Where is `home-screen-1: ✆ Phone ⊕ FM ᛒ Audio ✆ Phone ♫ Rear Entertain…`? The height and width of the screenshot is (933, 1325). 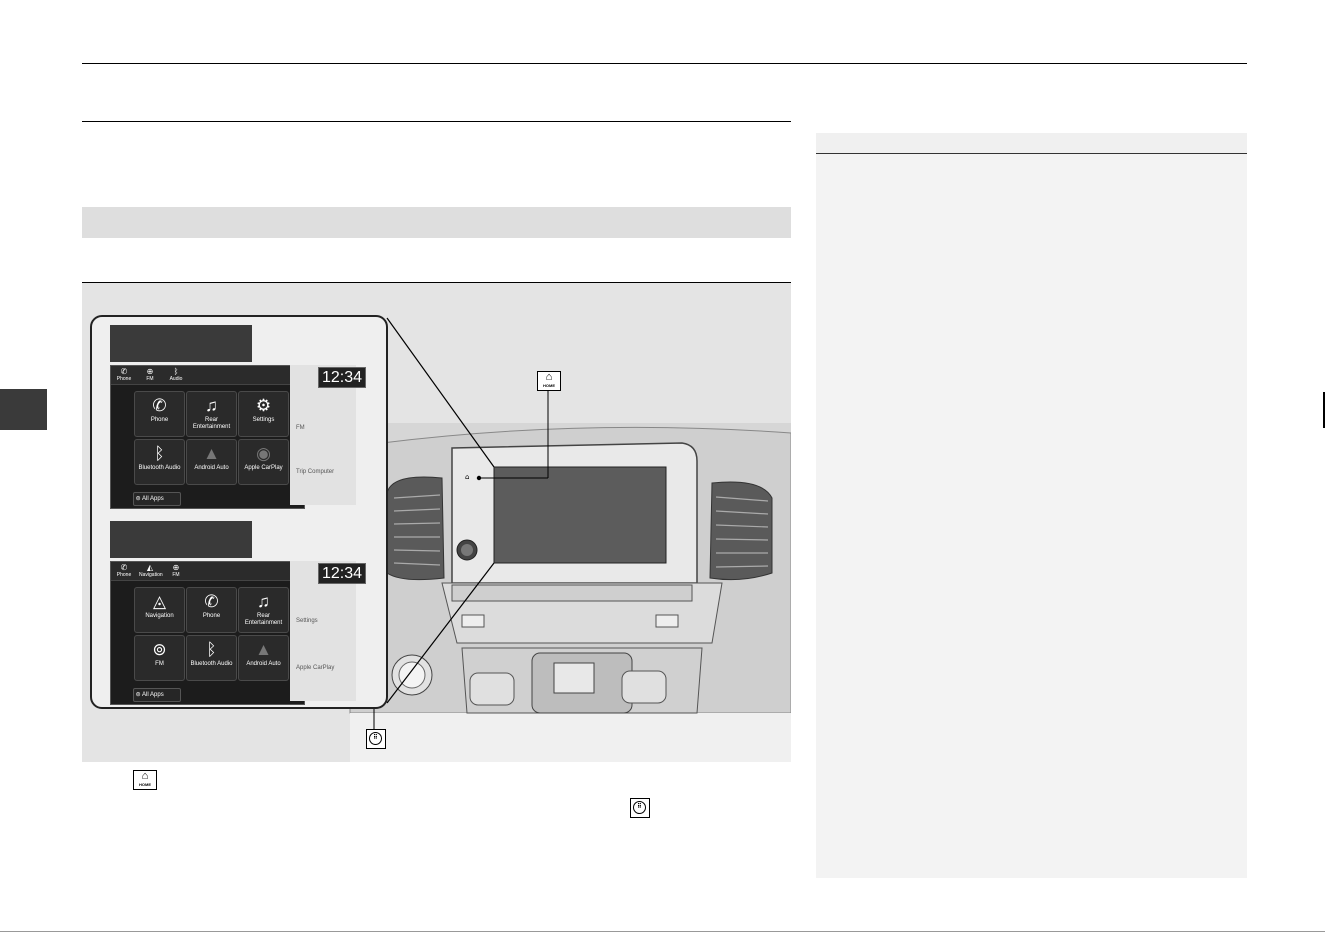 home-screen-1: ✆ Phone ⊕ FM ᛒ Audio ✆ Phone ♫ Rear Entertain… is located at coordinates (207, 437).